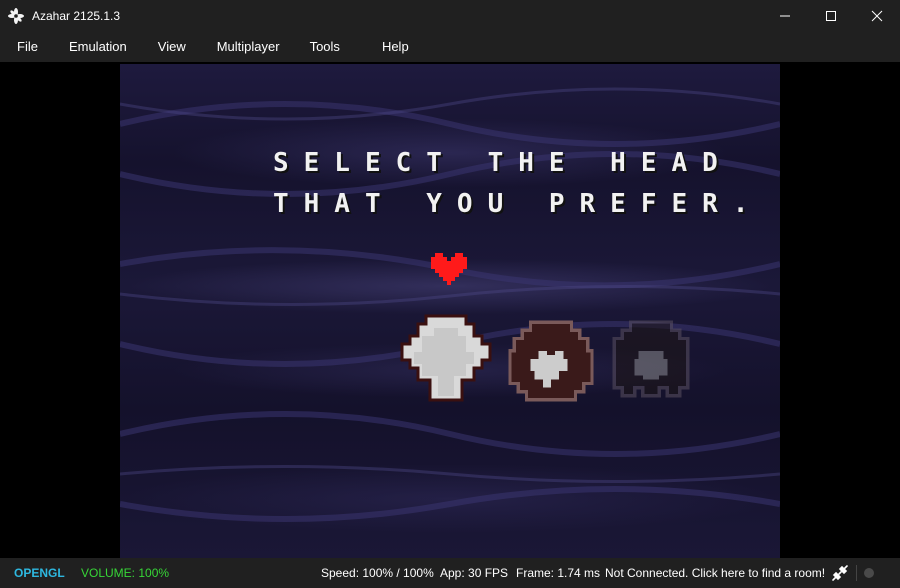  Describe the element at coordinates (518, 204) in the screenshot. I see `prompt-line-2: THAT YOU PREFER.` at that location.